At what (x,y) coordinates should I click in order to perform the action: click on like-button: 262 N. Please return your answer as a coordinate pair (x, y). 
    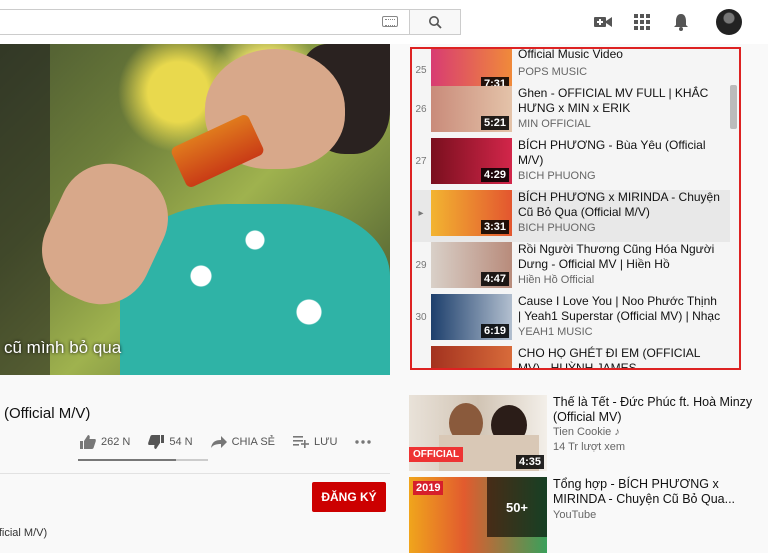
    Looking at the image, I should click on (105, 442).